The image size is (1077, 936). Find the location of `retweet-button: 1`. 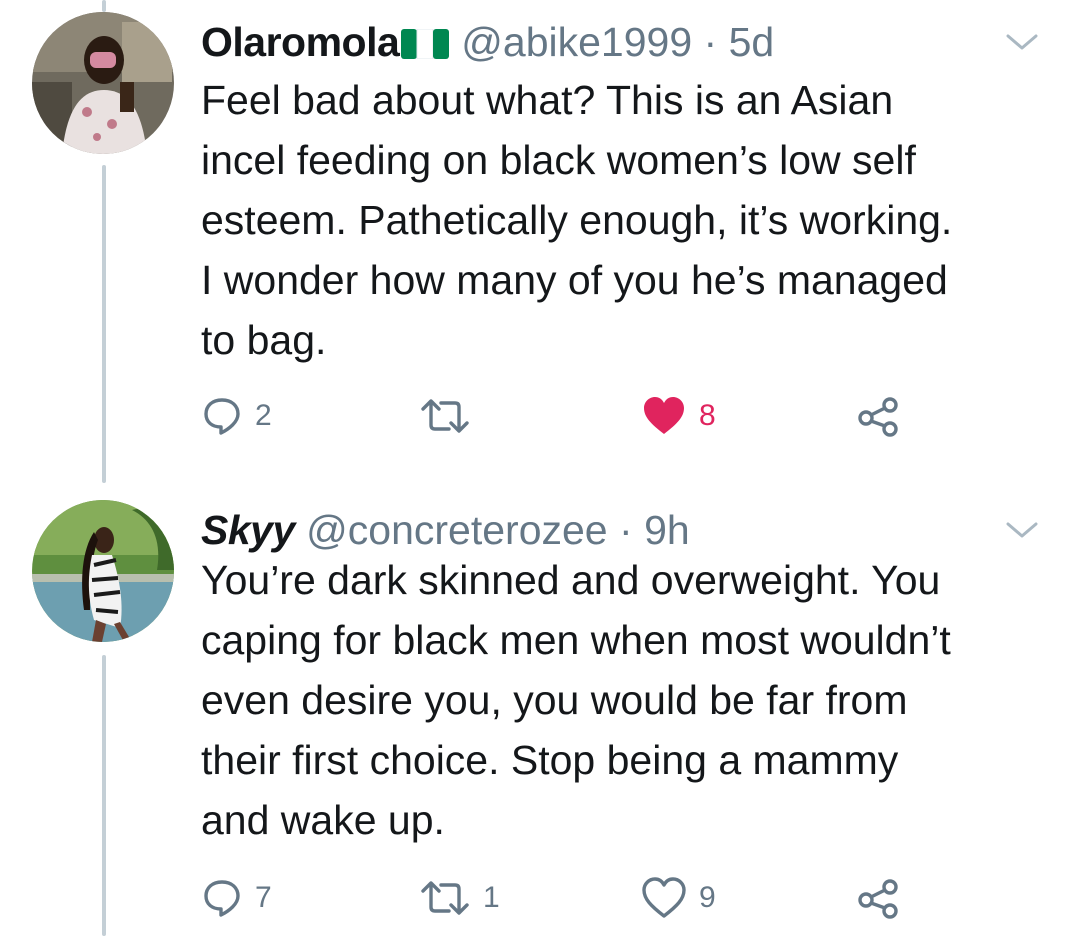

retweet-button: 1 is located at coordinates (459, 898).